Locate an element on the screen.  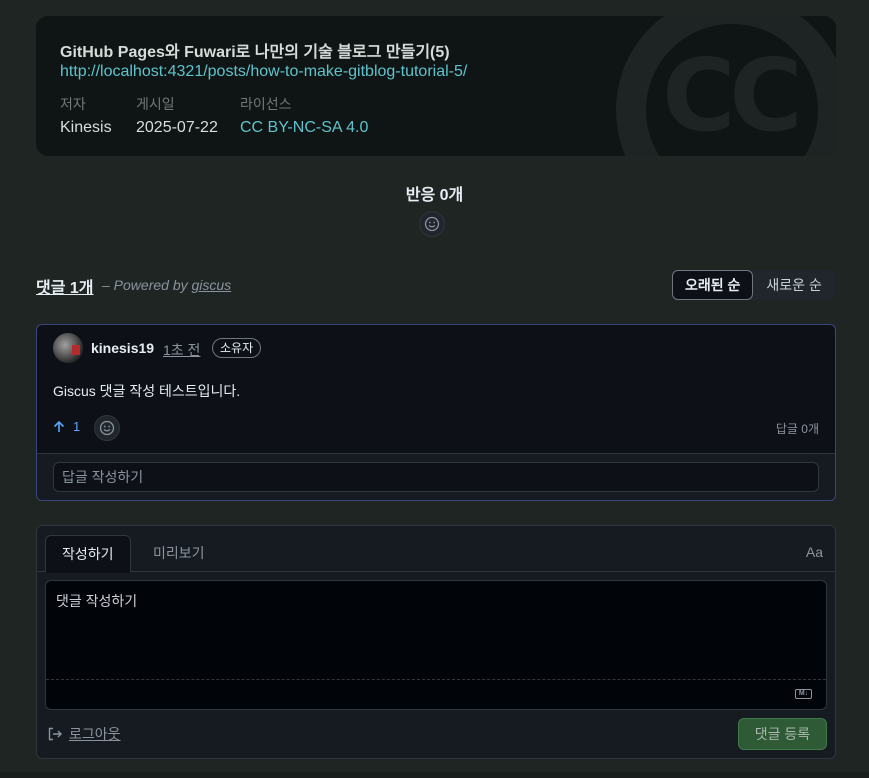
add-reaction-button is located at coordinates (432, 224).